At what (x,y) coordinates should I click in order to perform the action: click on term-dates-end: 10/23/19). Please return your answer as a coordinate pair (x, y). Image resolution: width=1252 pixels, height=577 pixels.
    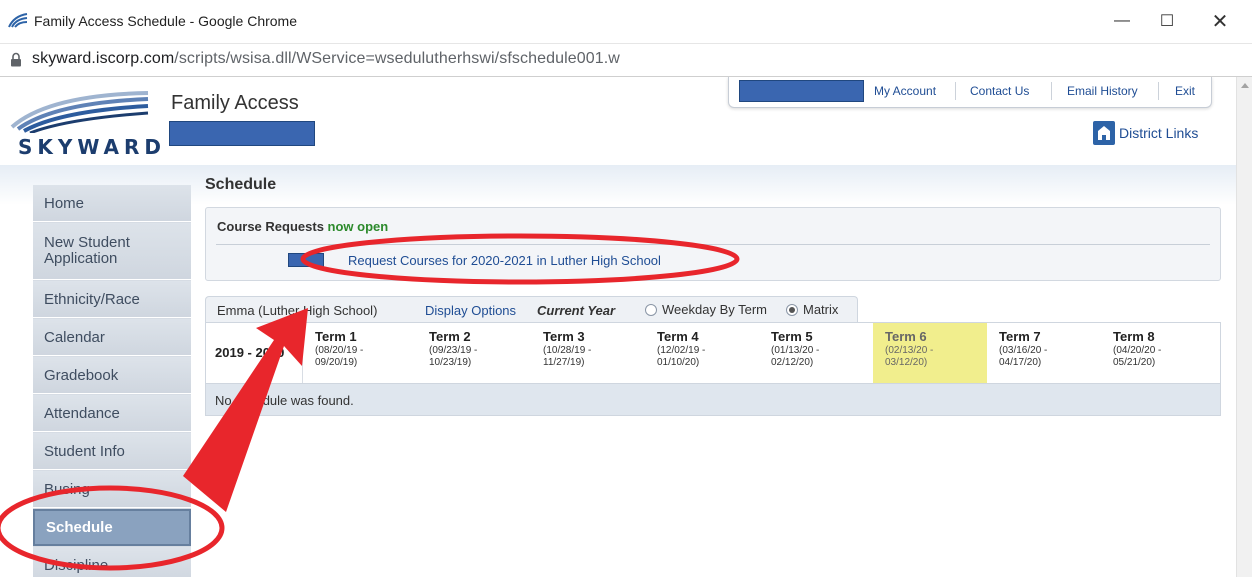
    Looking at the image, I should click on (450, 362).